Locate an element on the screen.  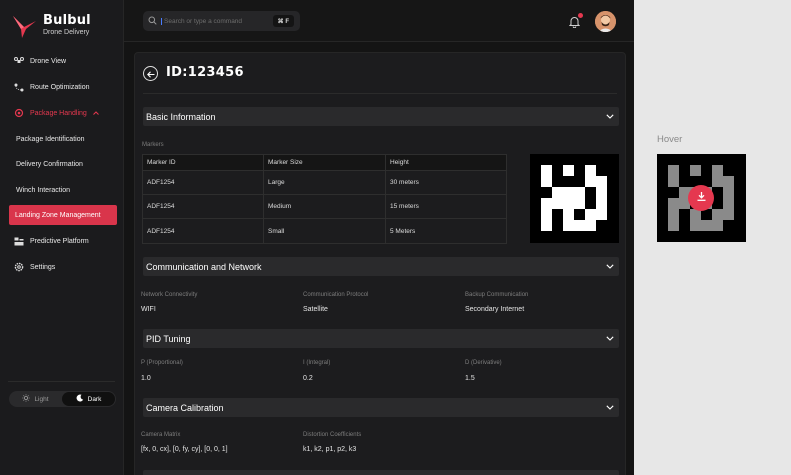
pid-d-label: D (Derivative) is located at coordinates (483, 363).